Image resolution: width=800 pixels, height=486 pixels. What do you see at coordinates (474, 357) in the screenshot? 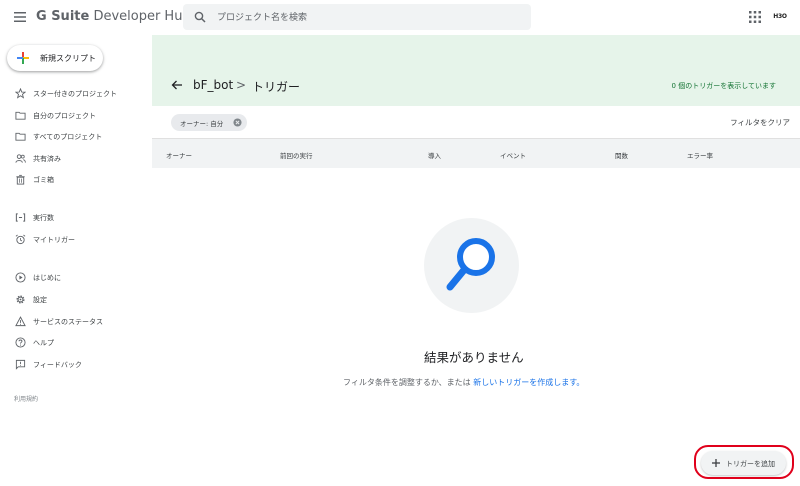
I see `empty-state-title: 結果がありません` at bounding box center [474, 357].